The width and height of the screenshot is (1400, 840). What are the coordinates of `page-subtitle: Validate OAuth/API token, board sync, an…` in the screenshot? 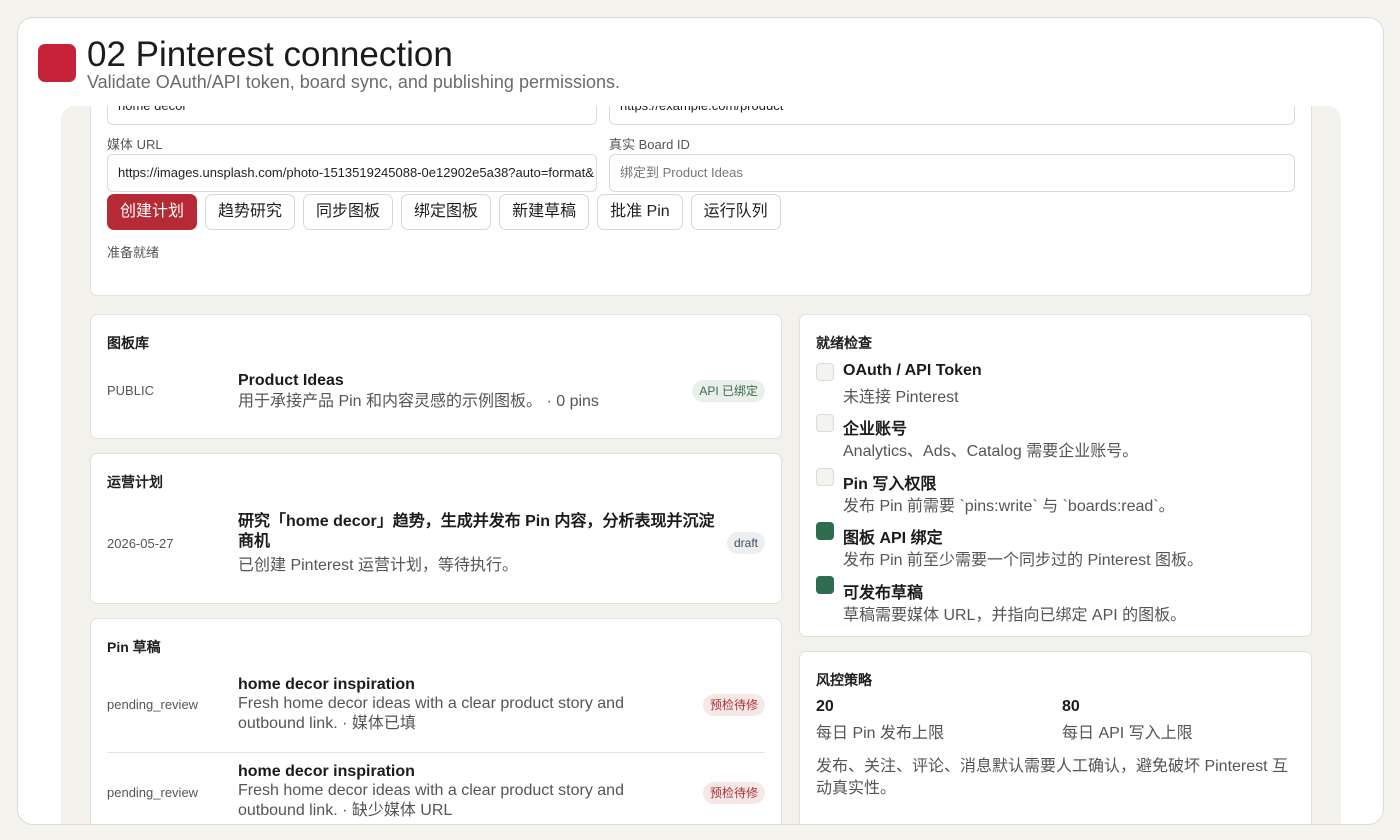 It's located at (353, 82).